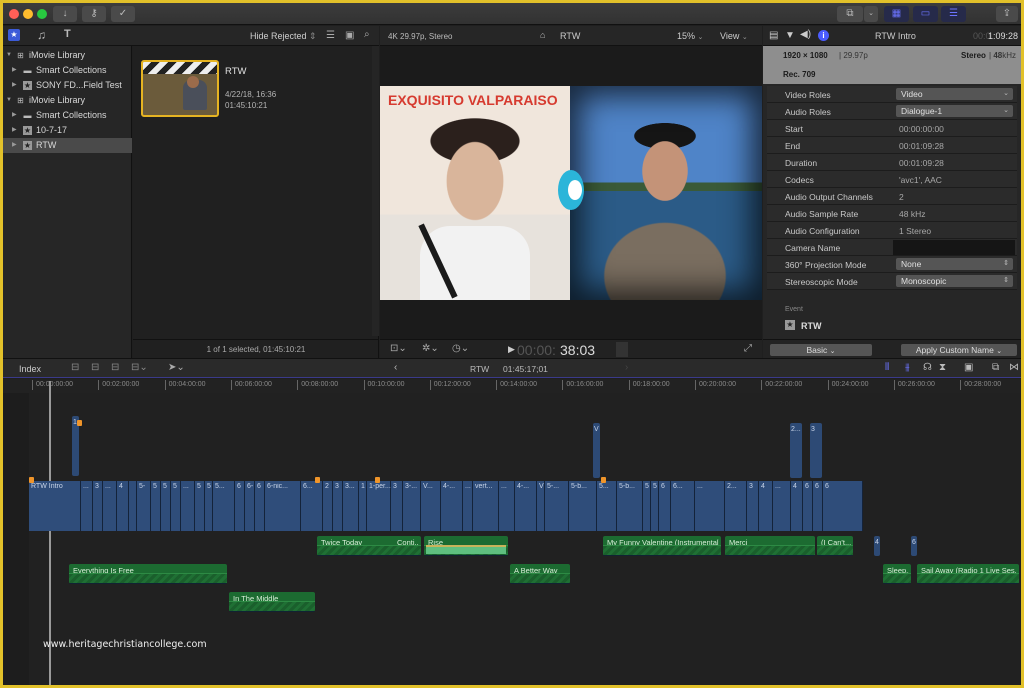 The image size is (1024, 688). Describe the element at coordinates (144, 506) in the screenshot. I see `timeline-video-clip: 5-` at that location.